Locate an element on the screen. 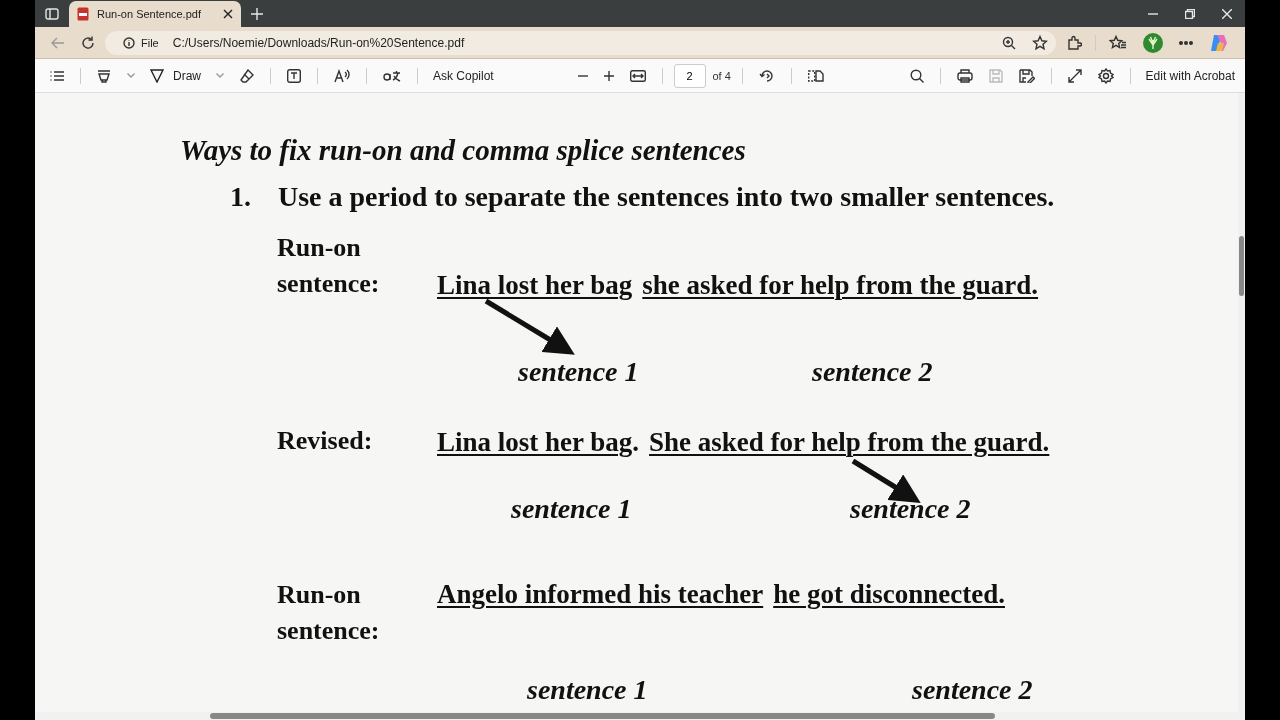 The height and width of the screenshot is (720, 1280). info-icon is located at coordinates (129, 42).